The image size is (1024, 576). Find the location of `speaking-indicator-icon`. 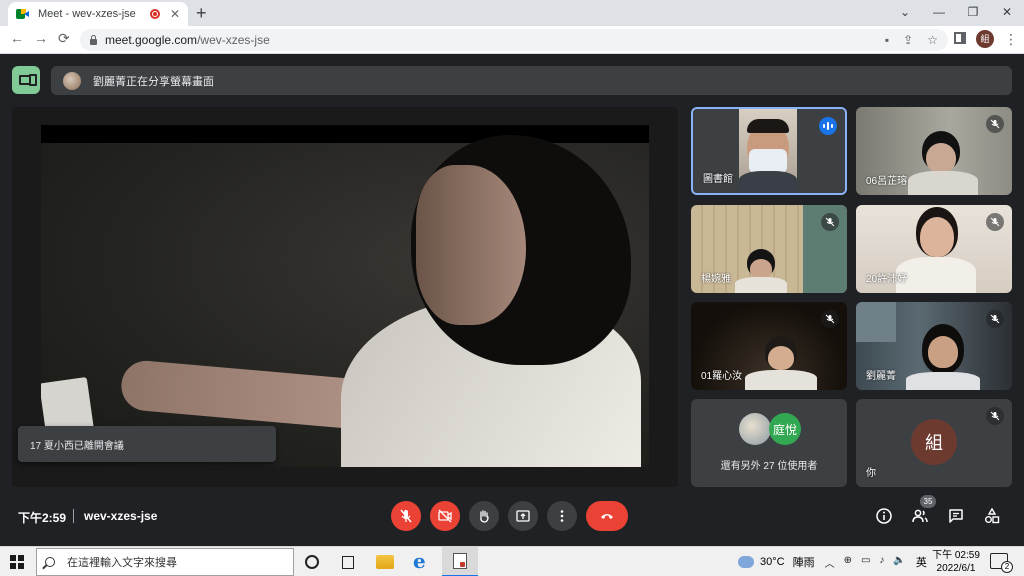

speaking-indicator-icon is located at coordinates (828, 126).